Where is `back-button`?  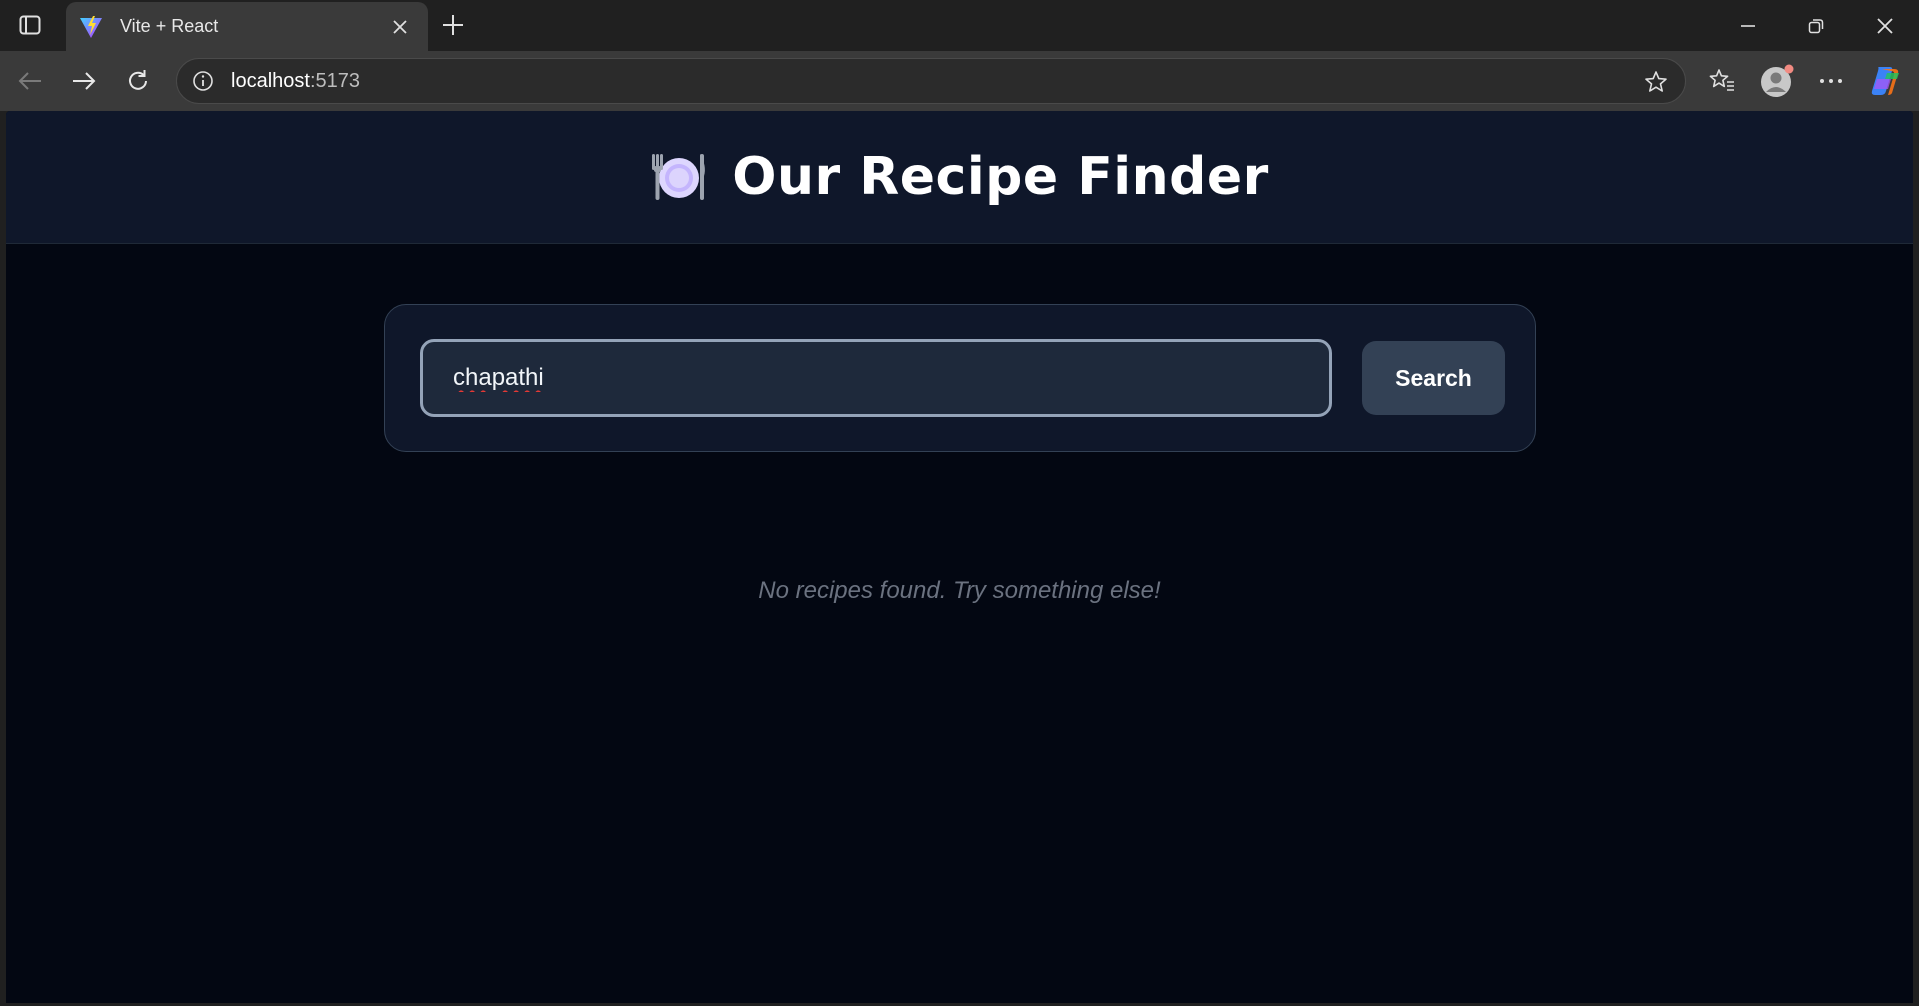 back-button is located at coordinates (30, 81).